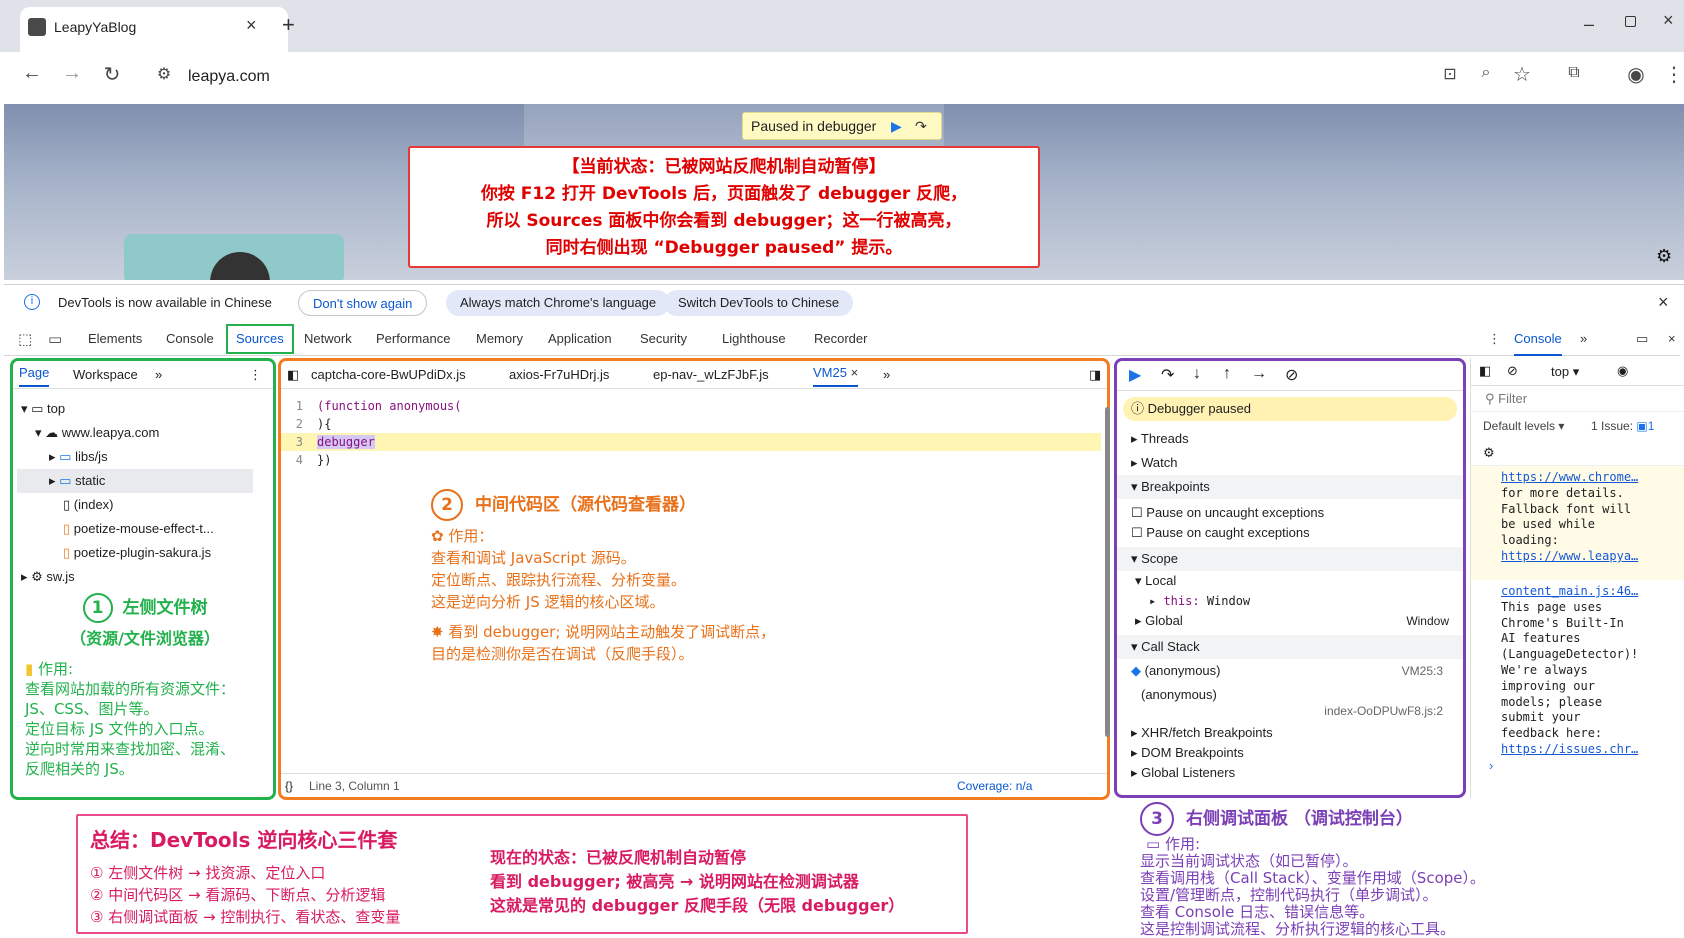  I want to click on left-annot-subtitle: （资源/文件浏览器）, so click(145, 638).